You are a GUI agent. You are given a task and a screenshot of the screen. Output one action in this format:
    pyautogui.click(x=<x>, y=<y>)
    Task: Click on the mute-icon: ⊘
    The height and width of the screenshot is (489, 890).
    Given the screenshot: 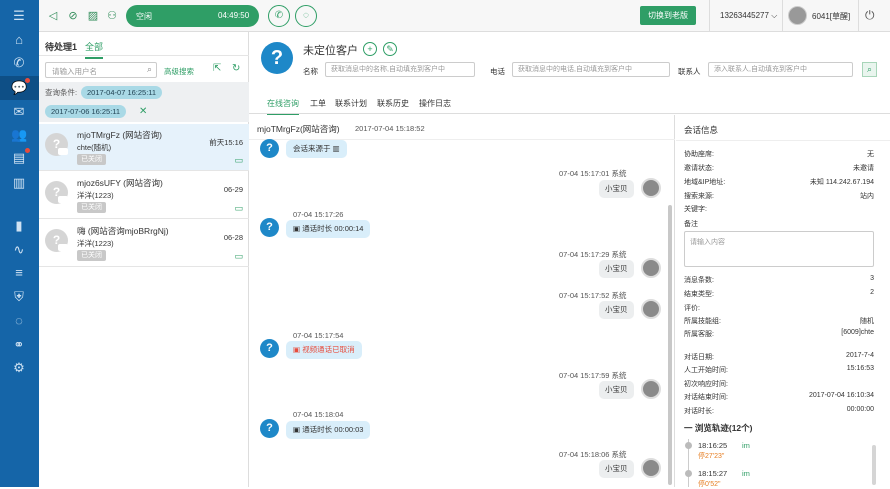 What is the action you would take?
    pyautogui.click(x=73, y=16)
    